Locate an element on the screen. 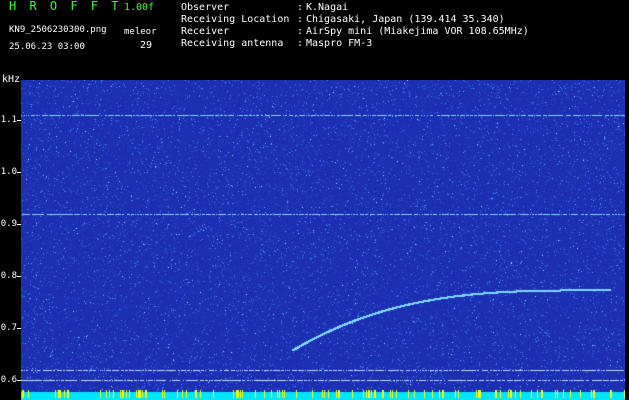 The height and width of the screenshot is (400, 629). y-axis-label: kHz is located at coordinates (11, 79).